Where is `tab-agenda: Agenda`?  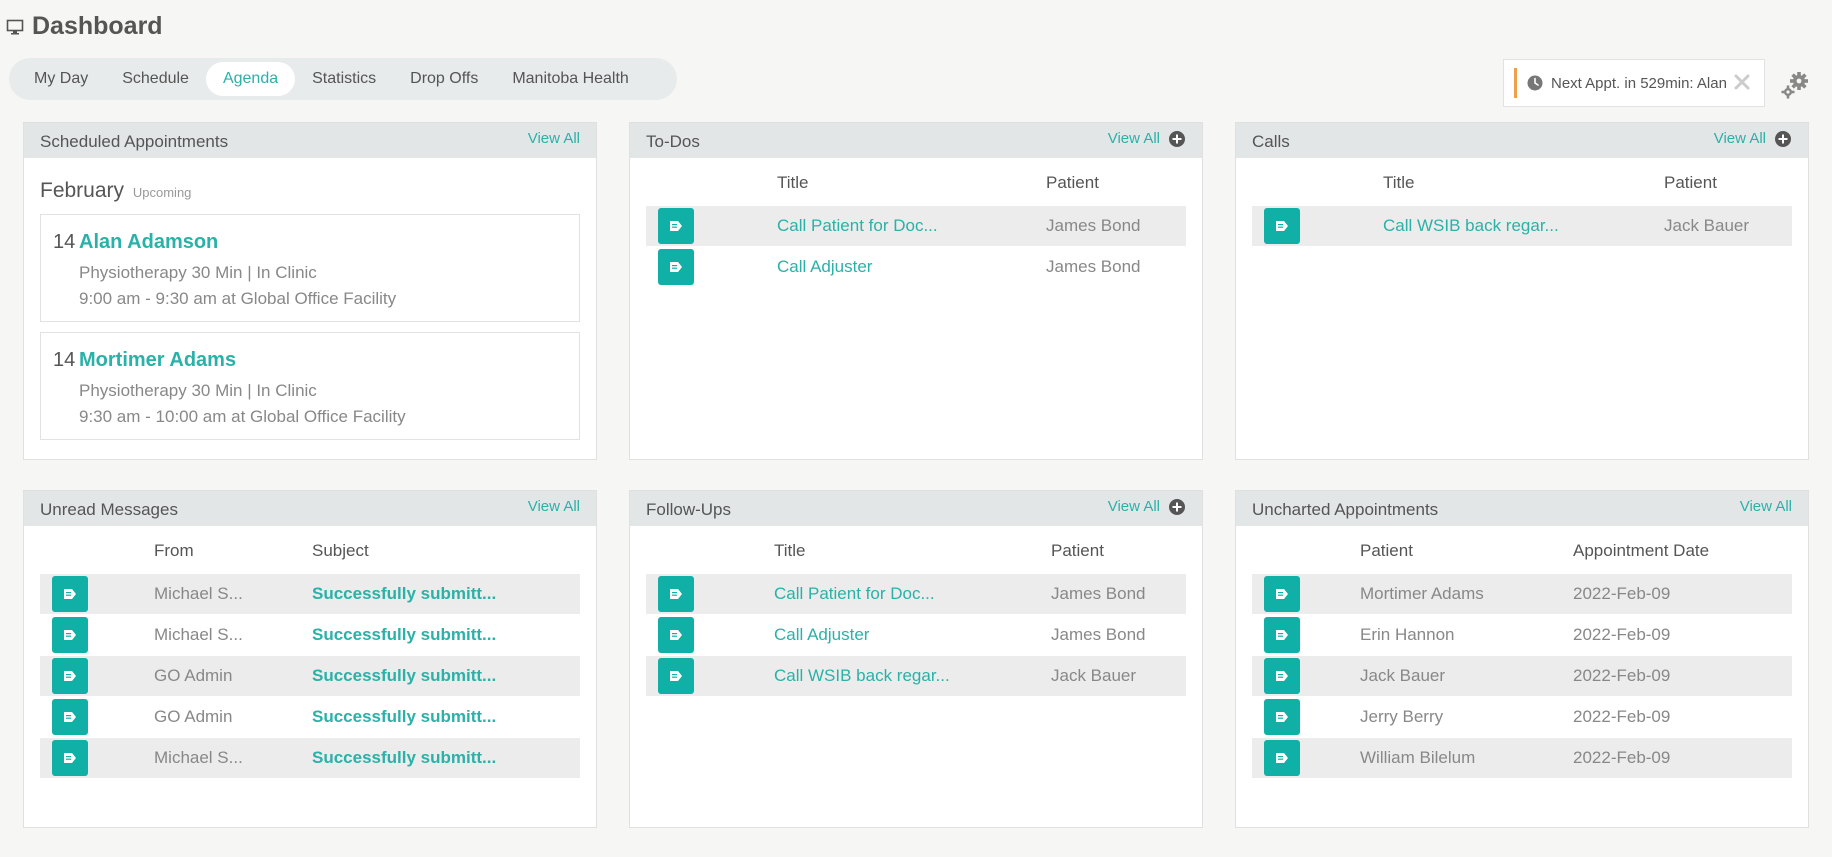
tab-agenda: Agenda is located at coordinates (250, 79).